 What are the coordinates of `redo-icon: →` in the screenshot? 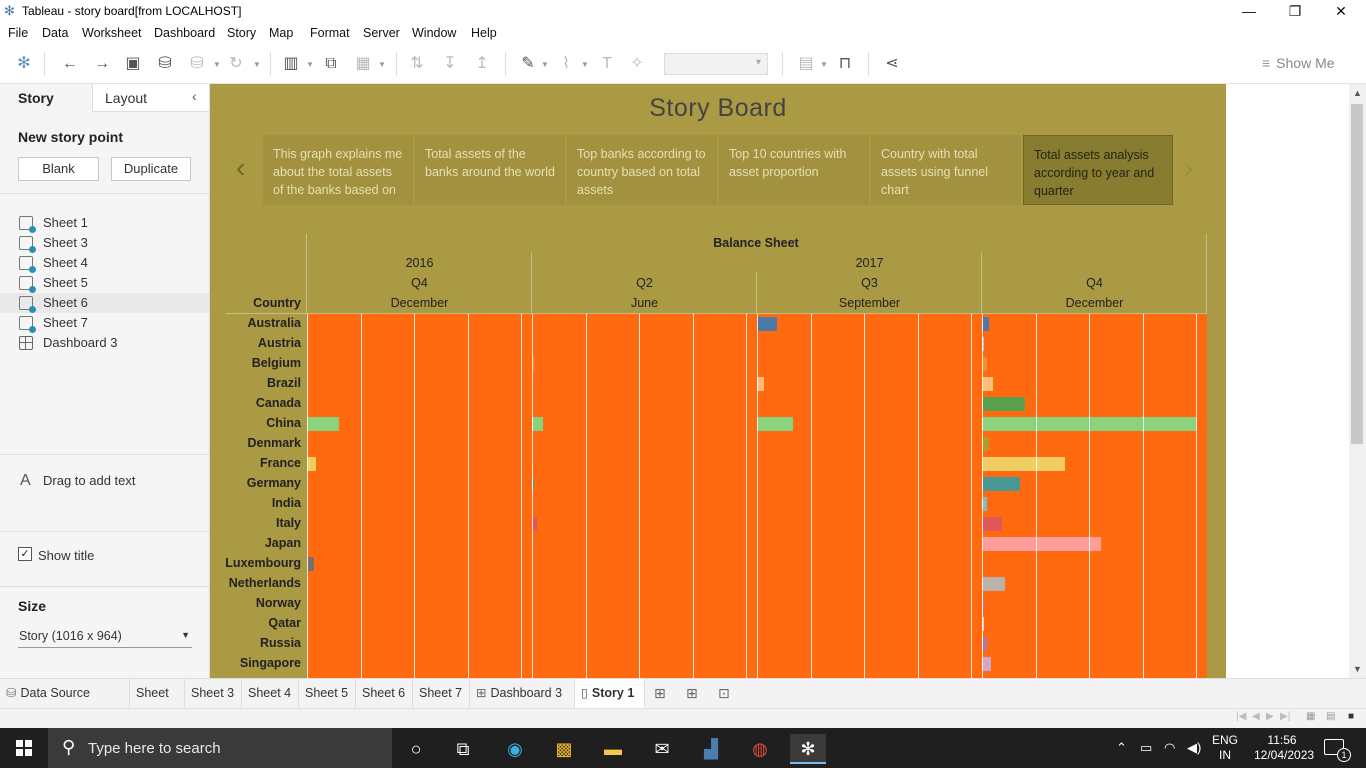 It's located at (102, 64).